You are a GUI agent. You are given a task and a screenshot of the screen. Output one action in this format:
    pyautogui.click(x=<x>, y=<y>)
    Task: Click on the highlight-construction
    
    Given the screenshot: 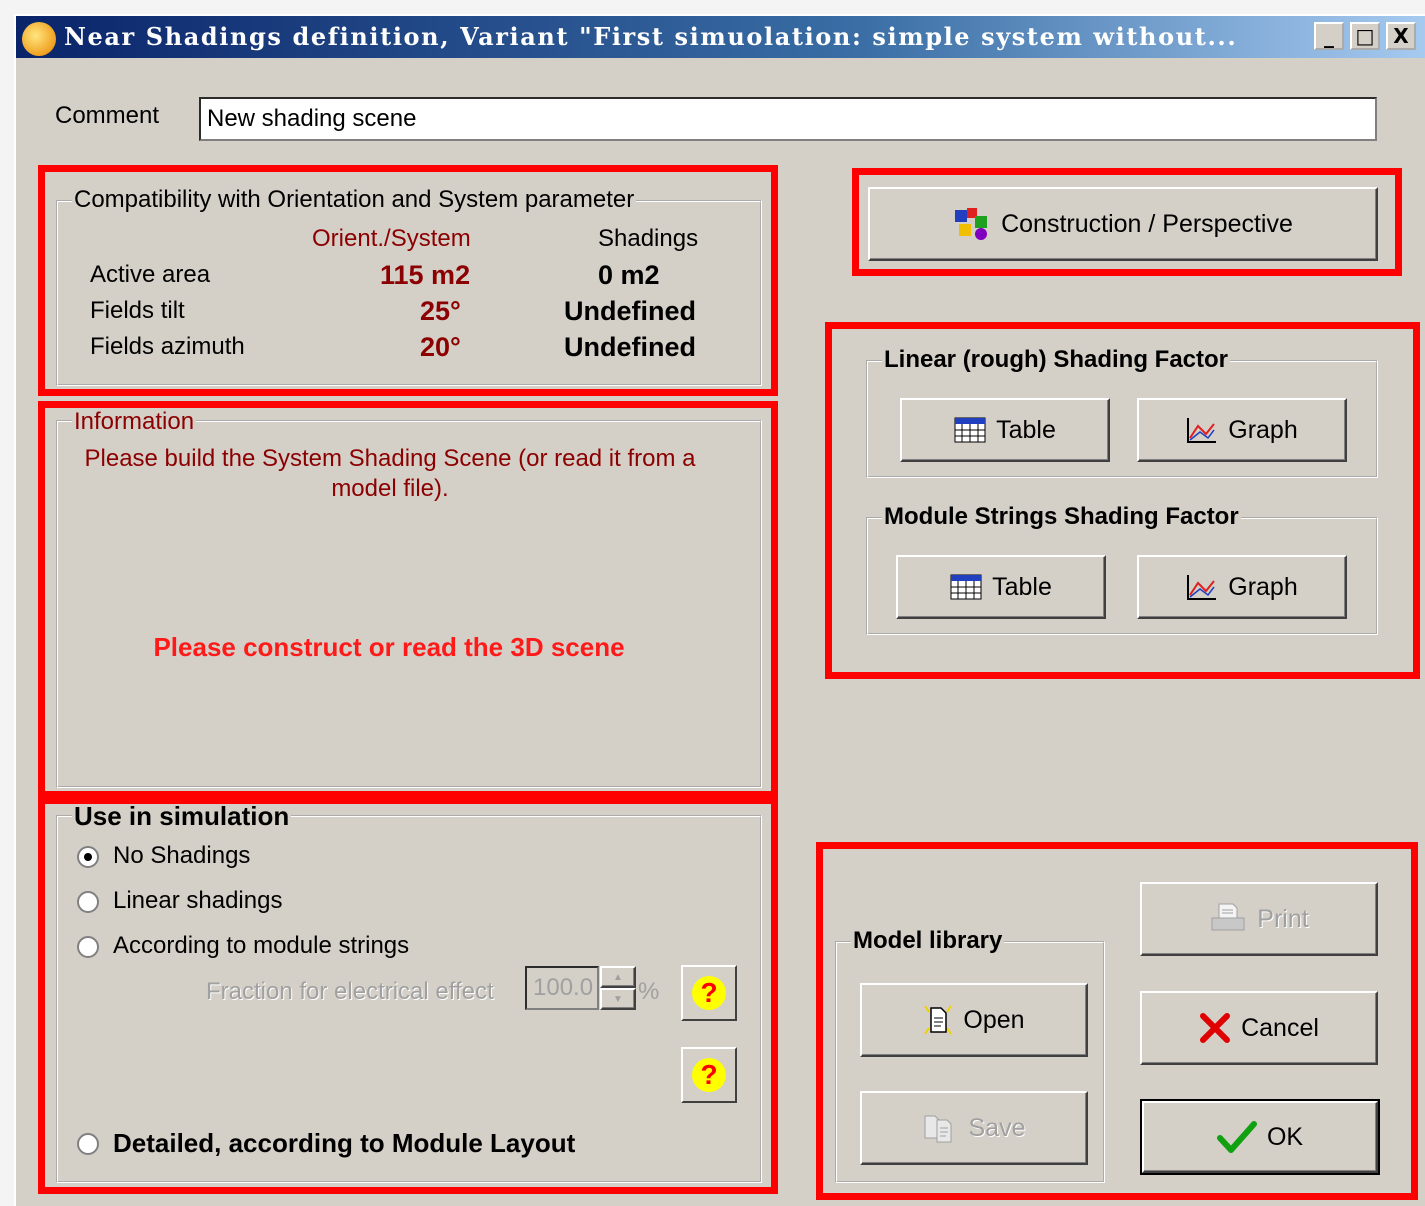 What is the action you would take?
    pyautogui.click(x=1127, y=222)
    